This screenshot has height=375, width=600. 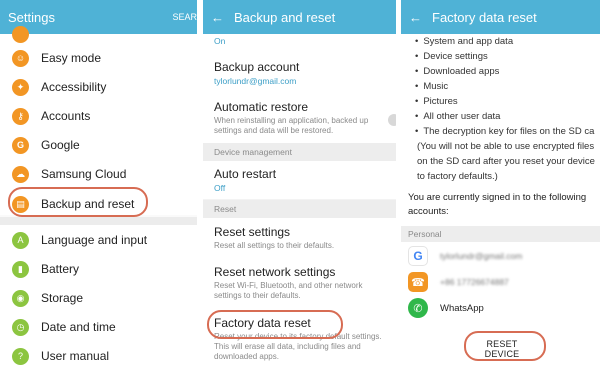 I want to click on account-label: tylorlundr@gmail.com, so click(x=481, y=256).